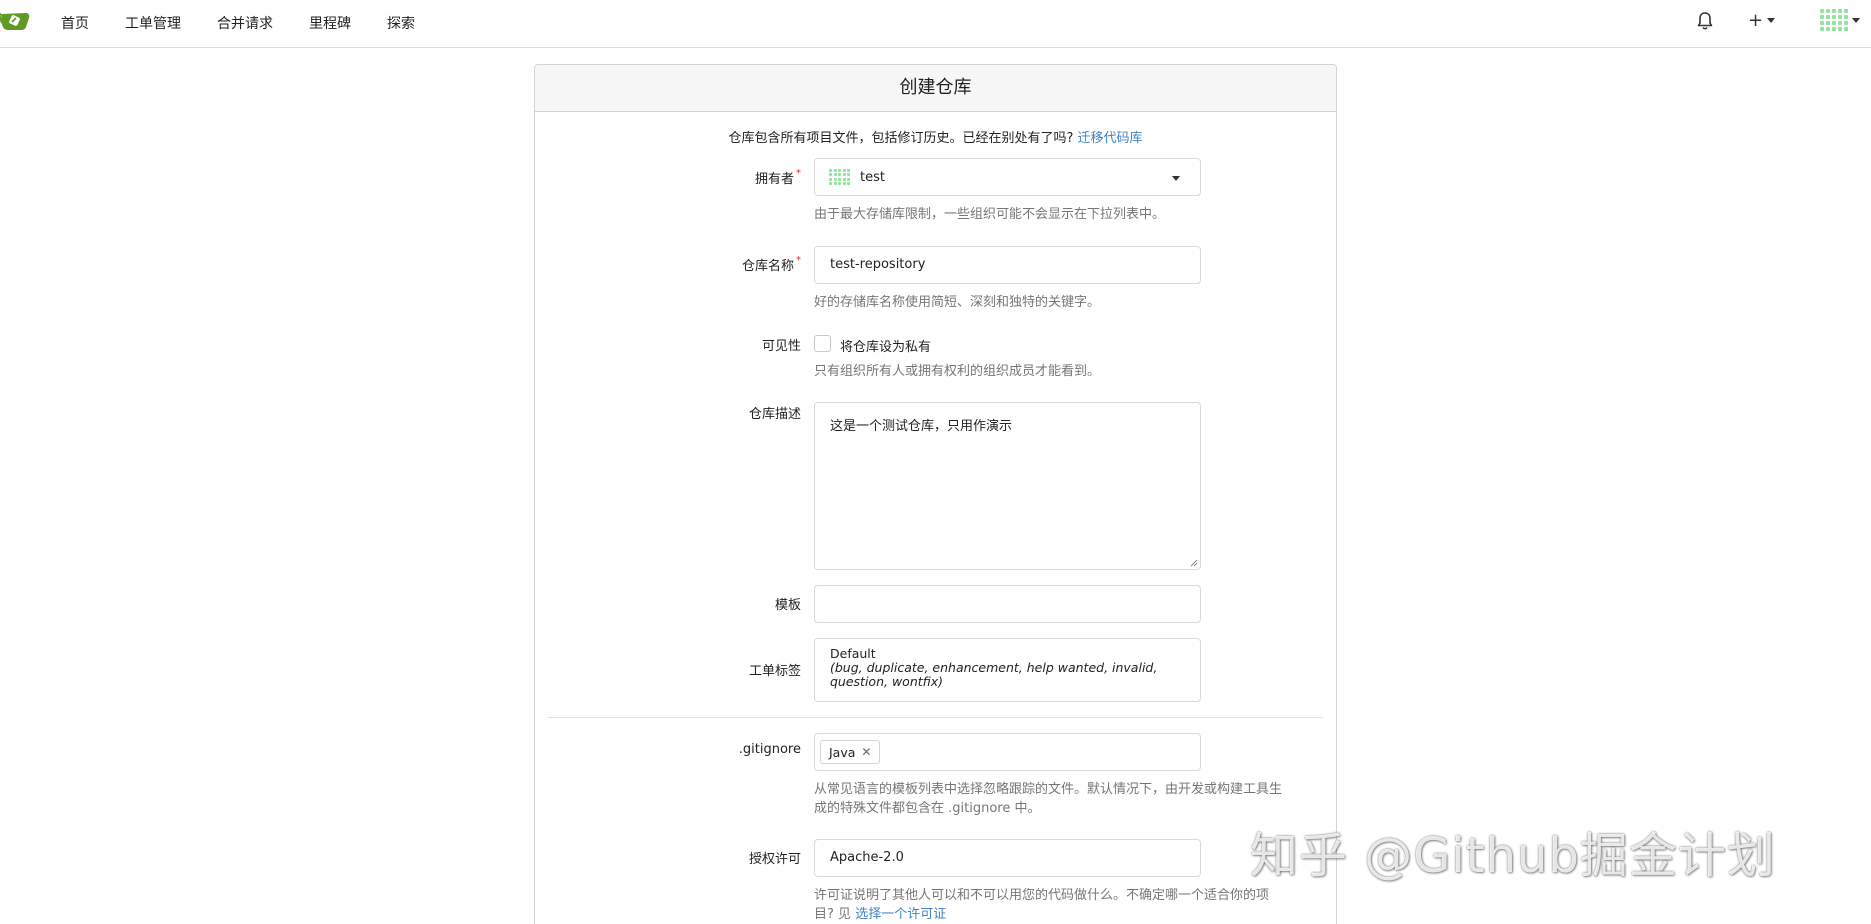  Describe the element at coordinates (957, 371) in the screenshot. I see `visibility-help: 只有组织所有人或拥有权利的组织成员才能看到。` at that location.